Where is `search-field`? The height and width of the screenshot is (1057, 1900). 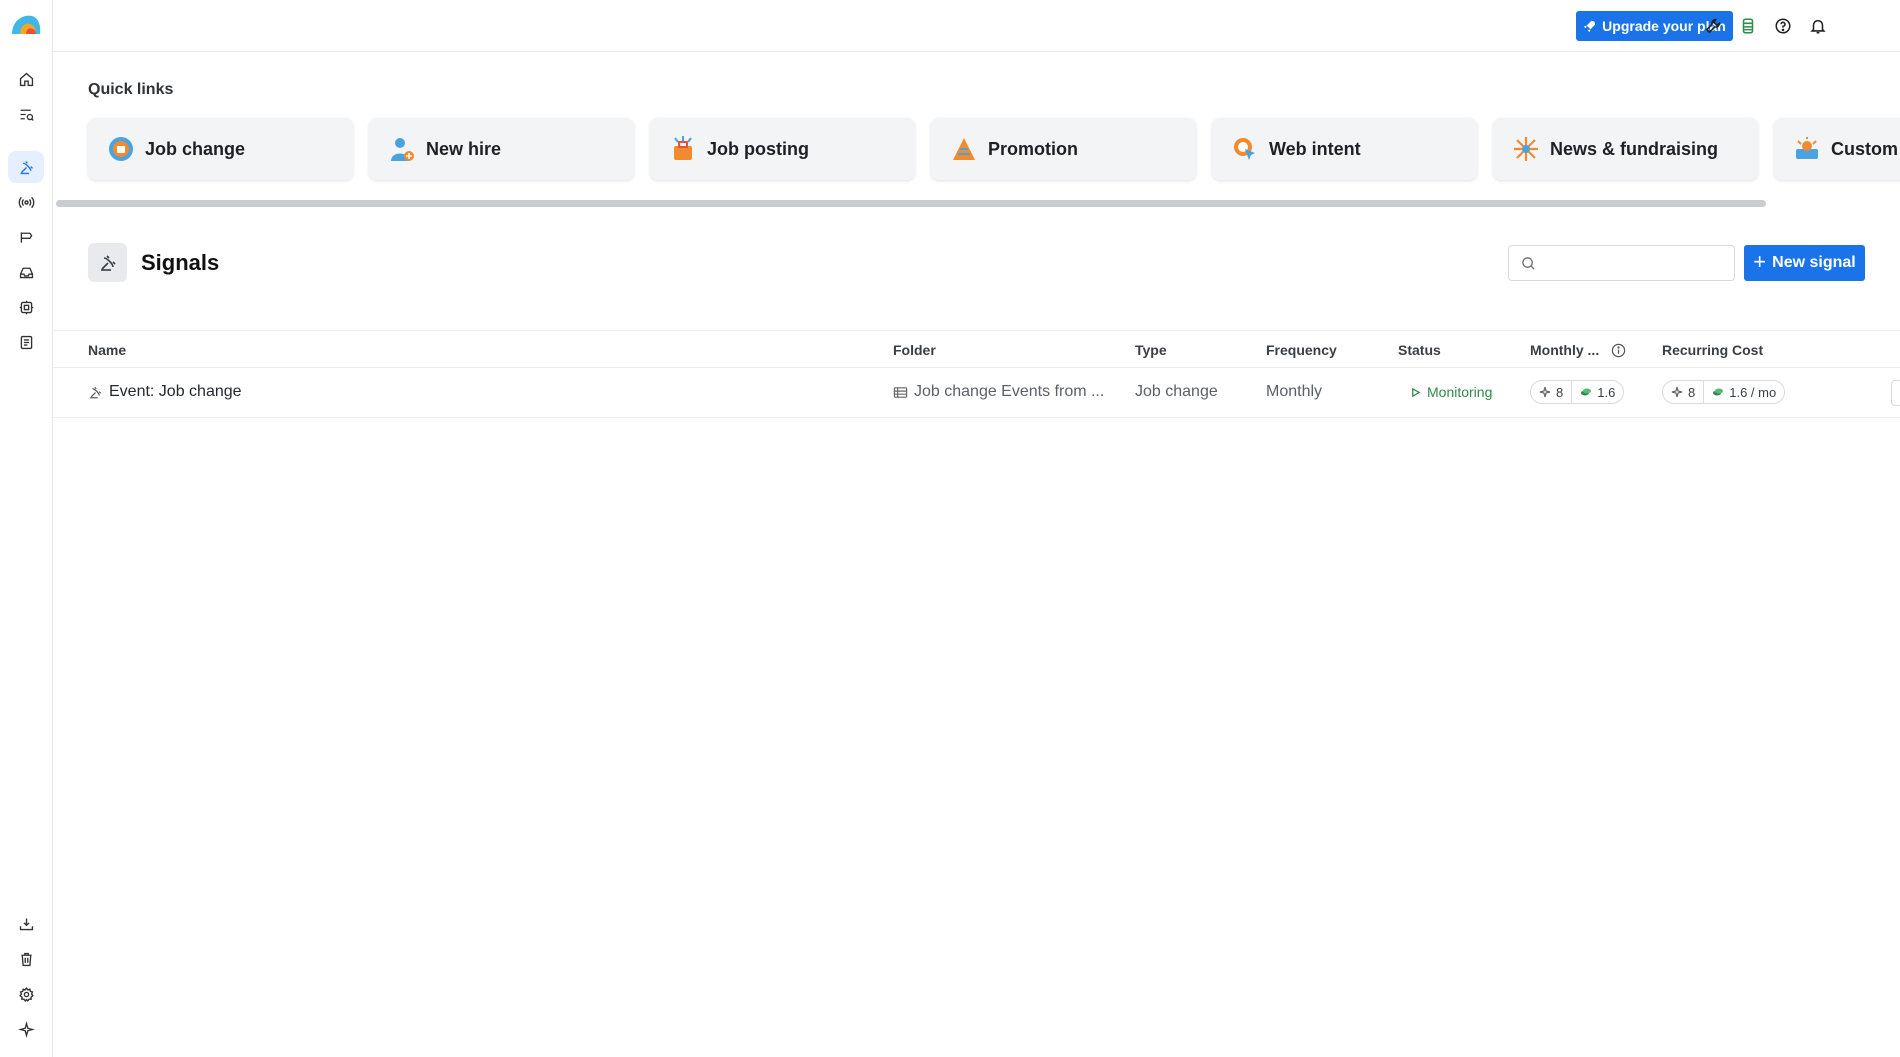 search-field is located at coordinates (1621, 263).